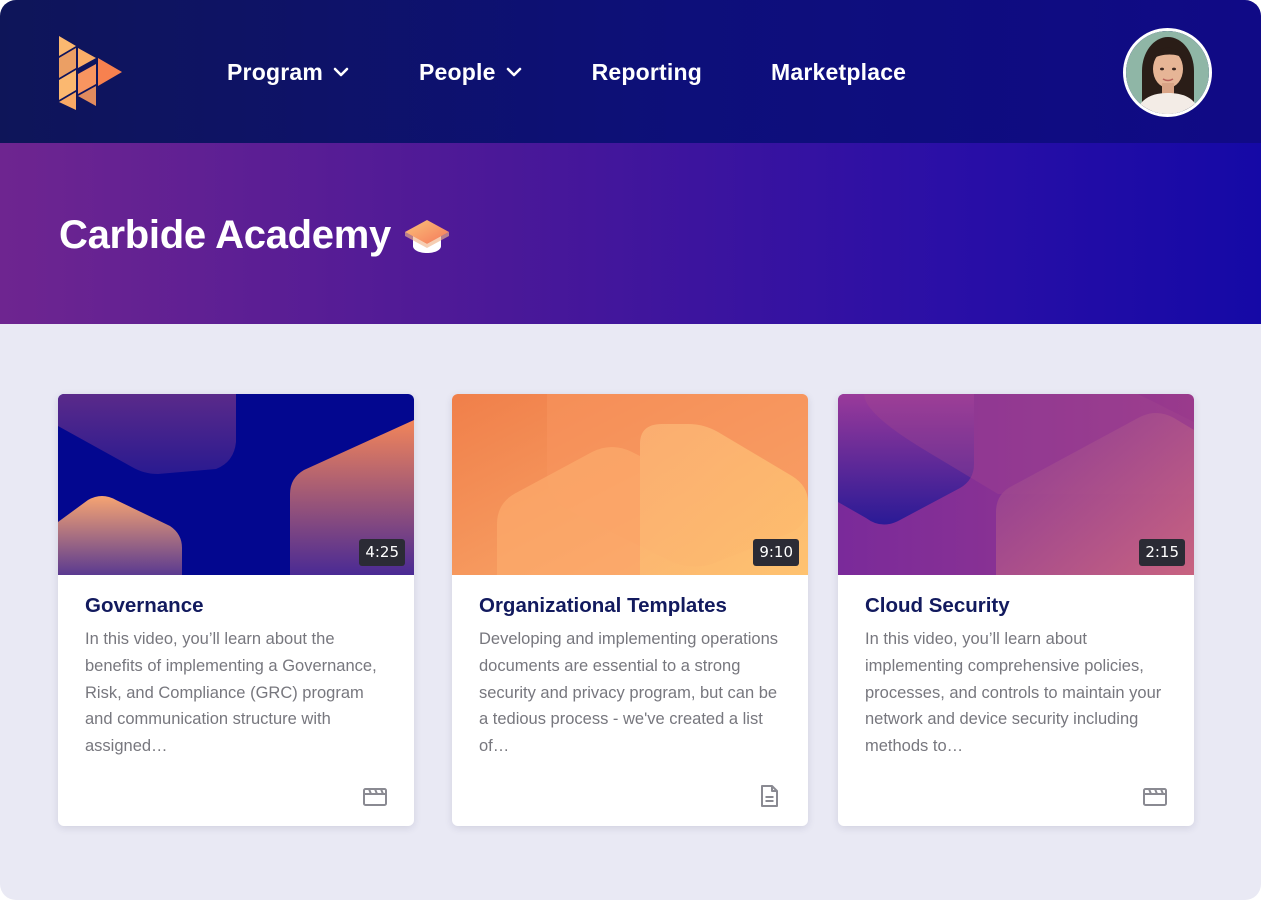 The width and height of the screenshot is (1261, 900). What do you see at coordinates (1019, 606) in the screenshot?
I see `card-title: Cloud Security` at bounding box center [1019, 606].